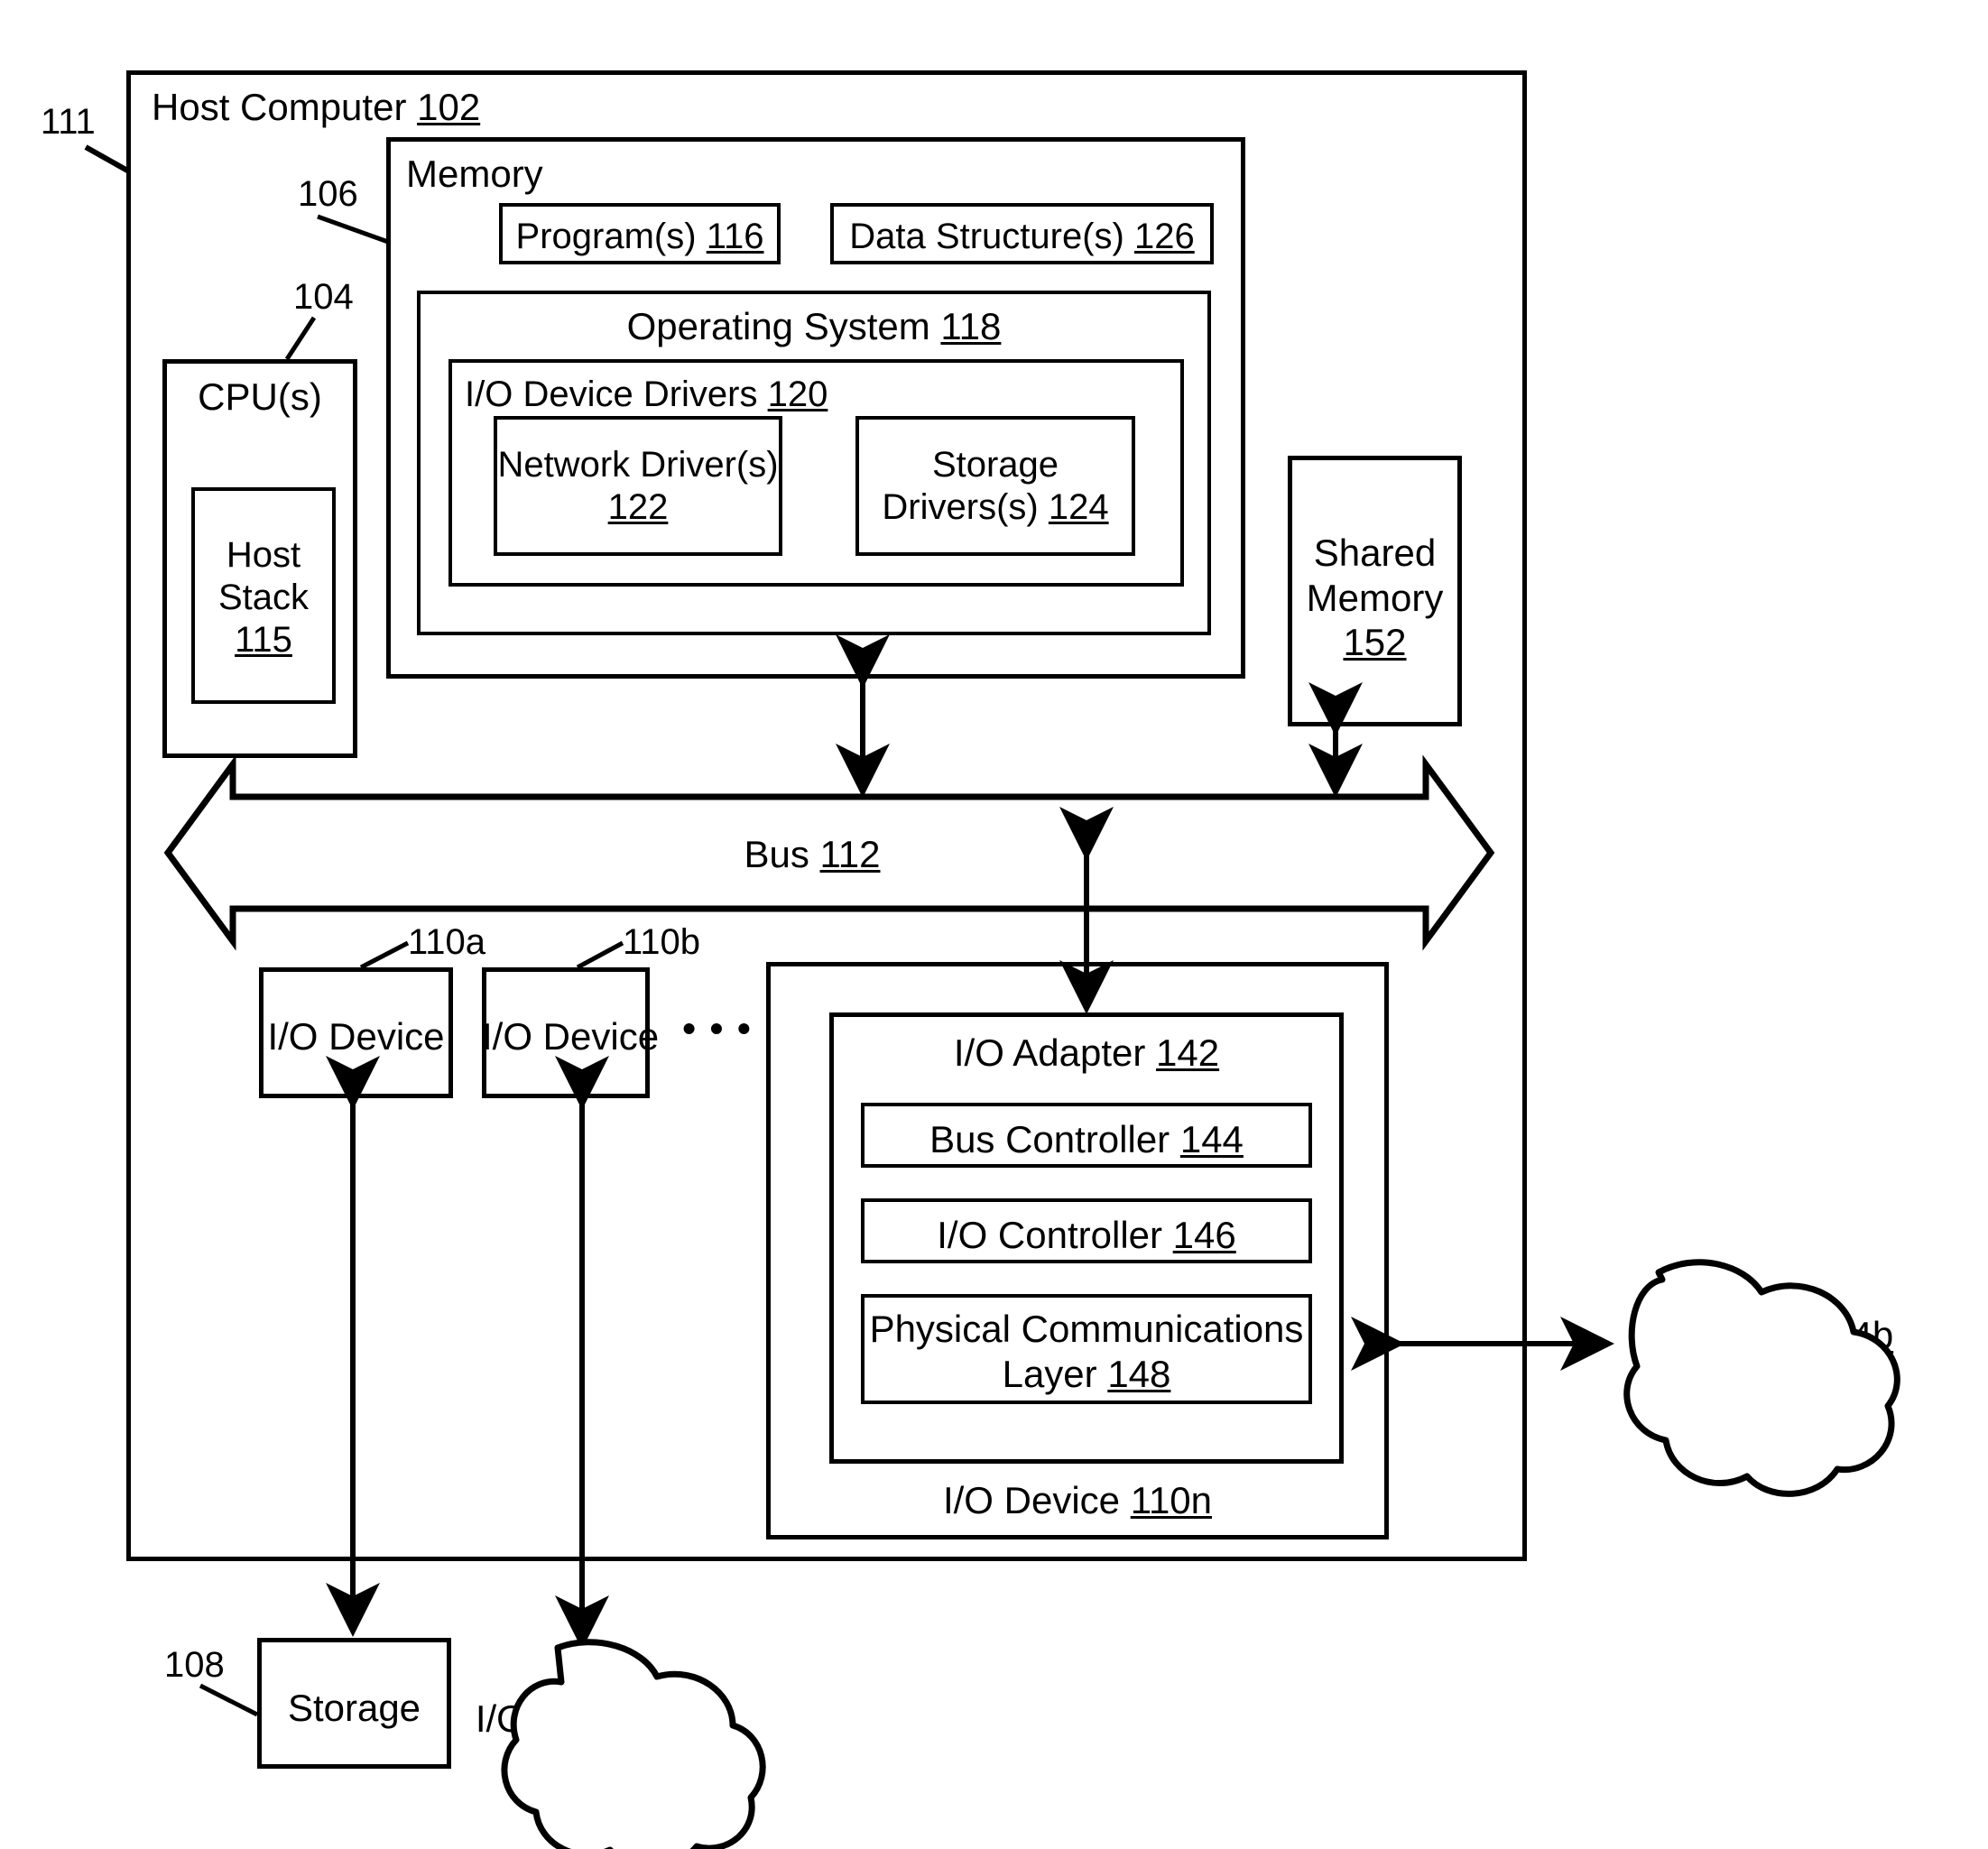 Image resolution: width=1988 pixels, height=1849 pixels. What do you see at coordinates (260, 397) in the screenshot?
I see `cpu-label: CPU(s)` at bounding box center [260, 397].